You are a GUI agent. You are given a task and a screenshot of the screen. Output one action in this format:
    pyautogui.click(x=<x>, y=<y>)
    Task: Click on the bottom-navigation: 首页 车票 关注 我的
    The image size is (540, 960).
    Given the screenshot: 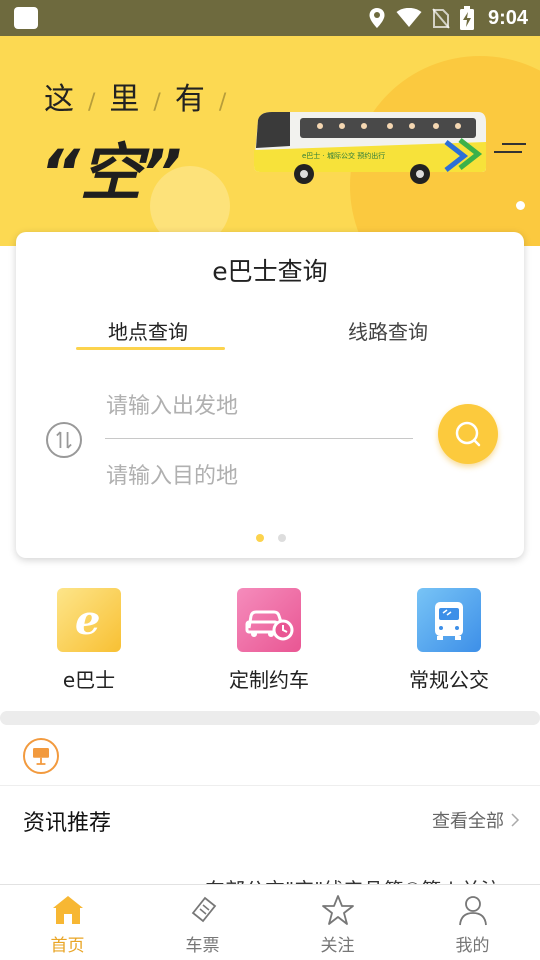 What is the action you would take?
    pyautogui.click(x=270, y=922)
    